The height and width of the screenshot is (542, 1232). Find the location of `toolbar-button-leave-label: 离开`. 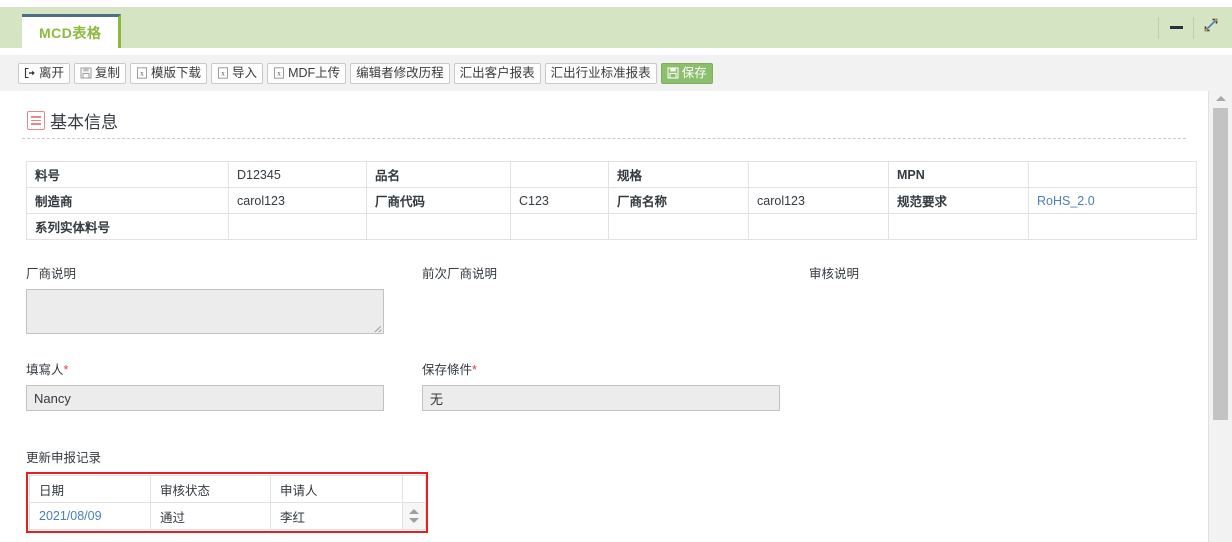

toolbar-button-leave-label: 离开 is located at coordinates (52, 72).